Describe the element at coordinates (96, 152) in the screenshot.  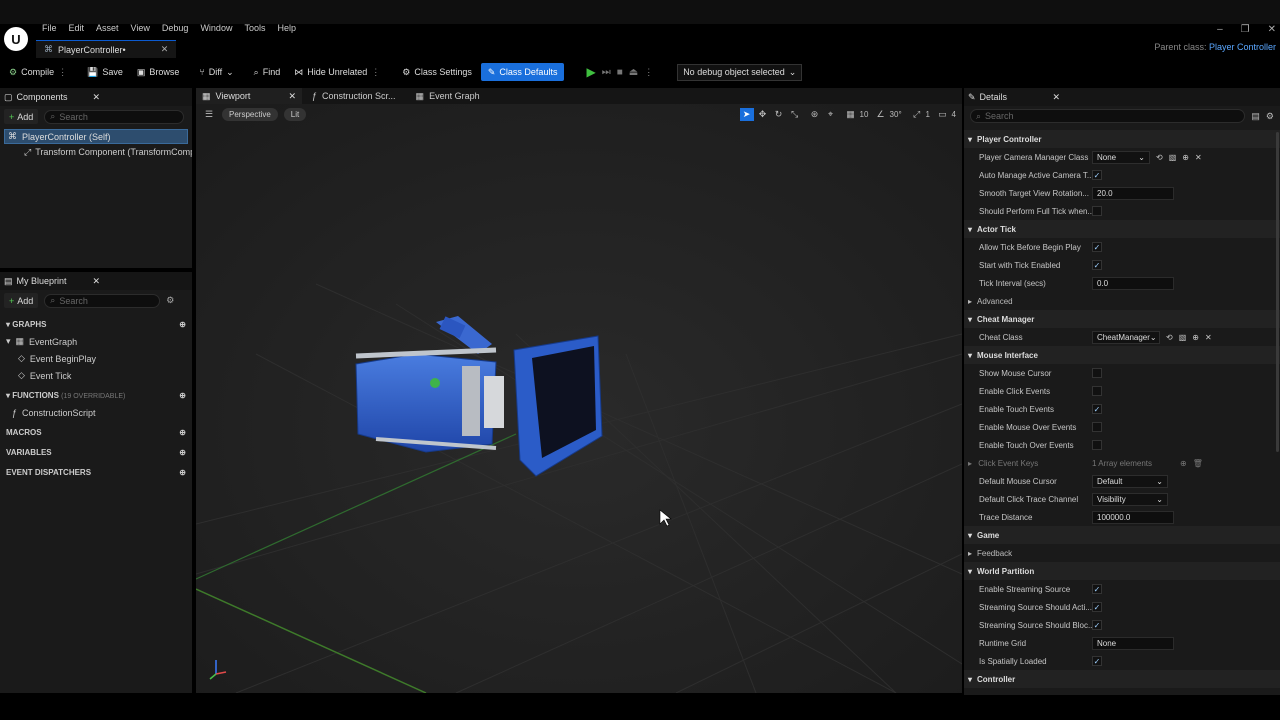
I see `component-item-transform: ⤢ Transform Component (TransformComp` at that location.